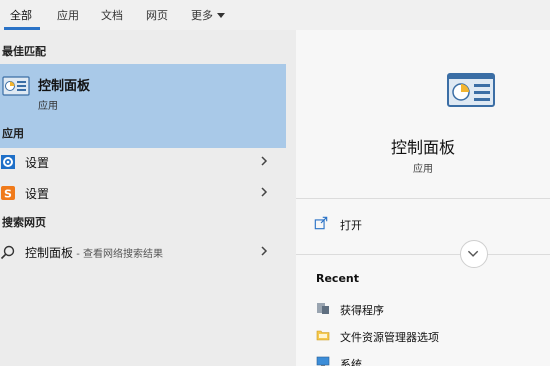 This screenshot has height=366, width=550. I want to click on best-match-heading: 最佳匹配, so click(24, 51).